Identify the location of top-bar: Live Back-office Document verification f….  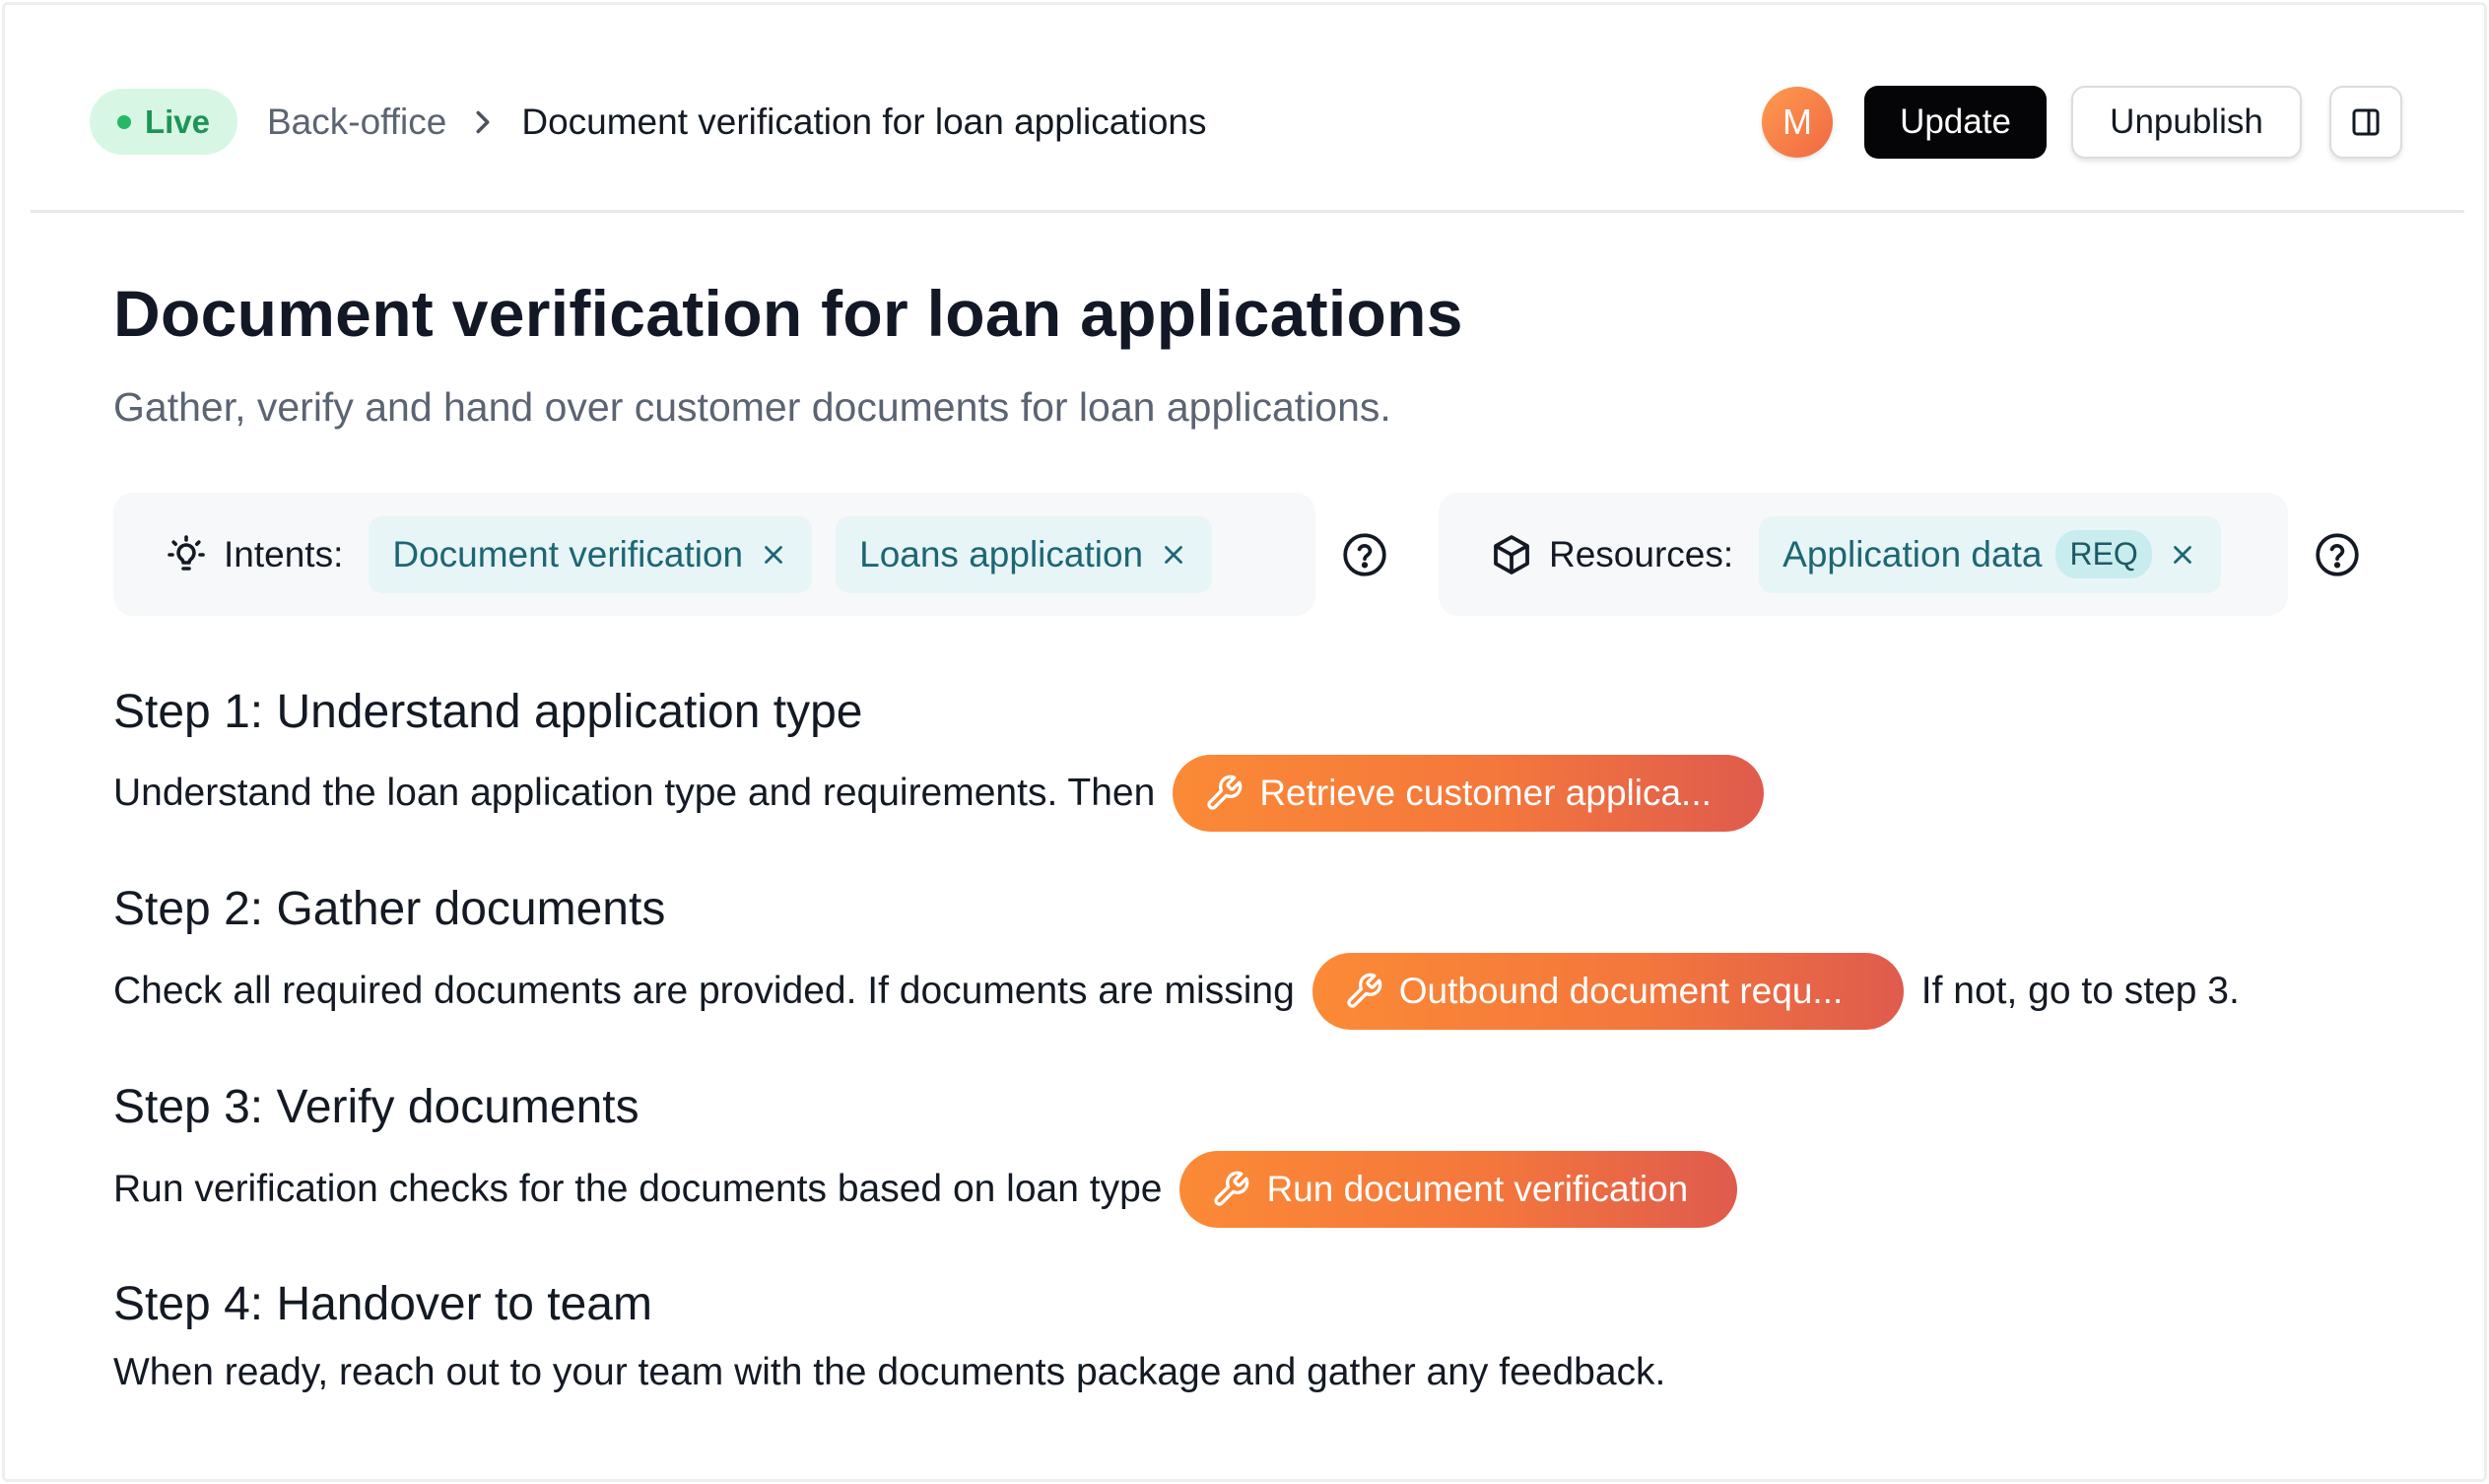
(1247, 109).